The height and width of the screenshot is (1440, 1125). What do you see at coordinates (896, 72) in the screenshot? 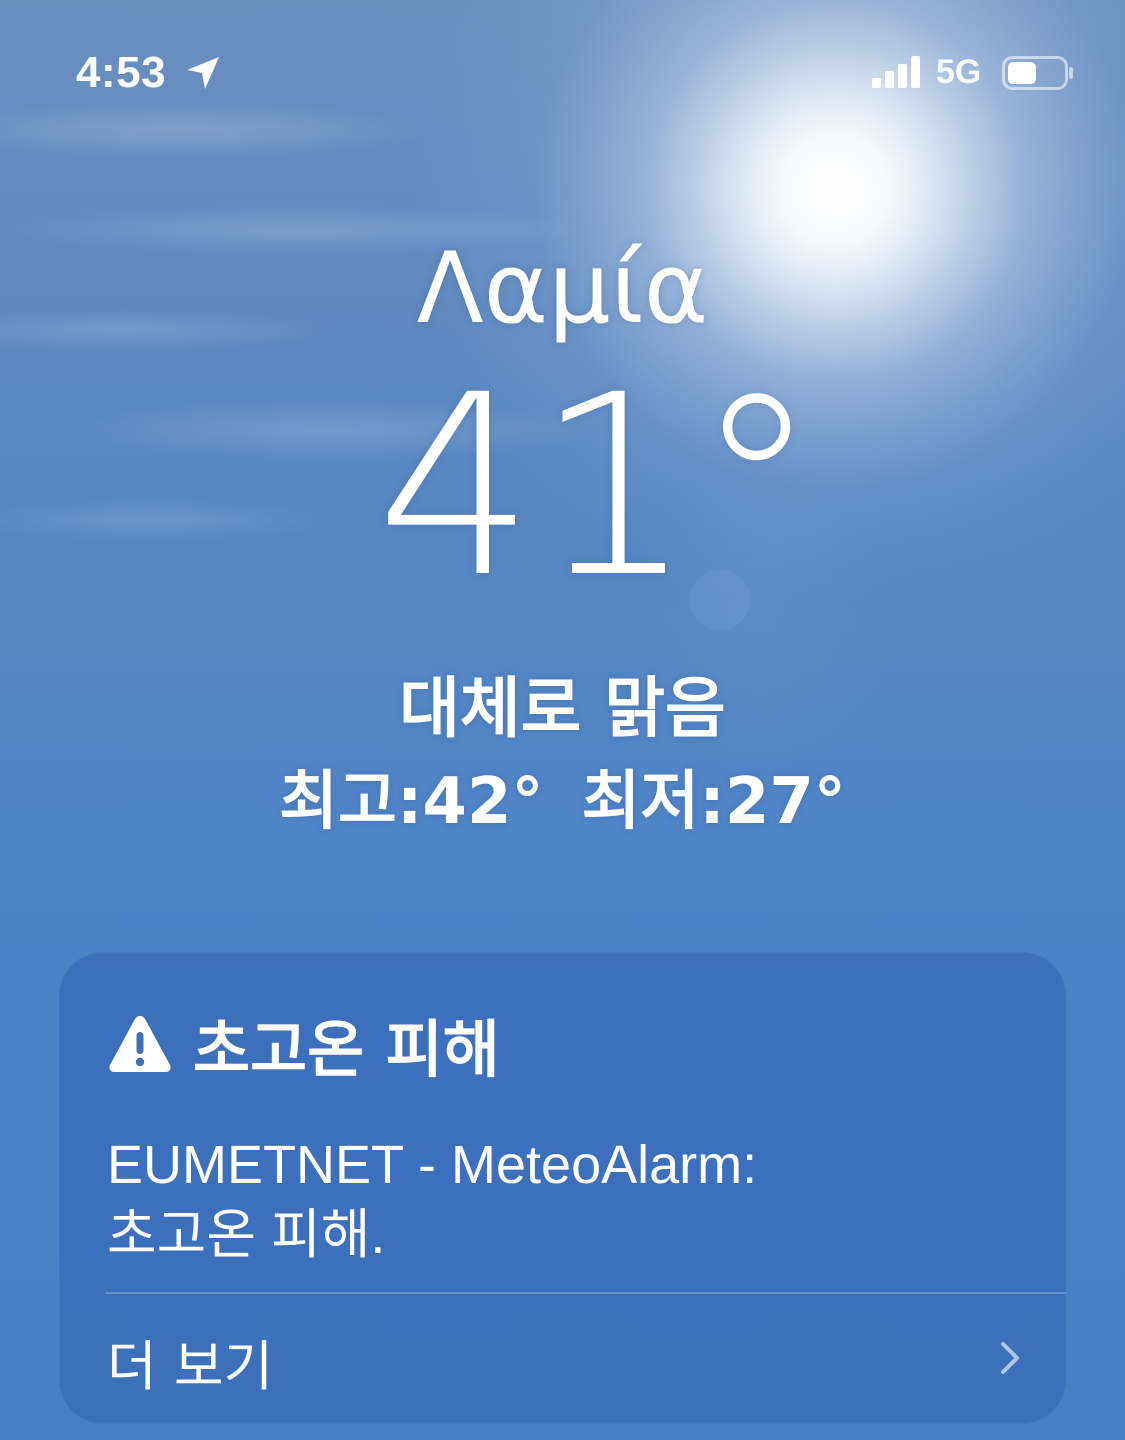
I see `signal-icon` at bounding box center [896, 72].